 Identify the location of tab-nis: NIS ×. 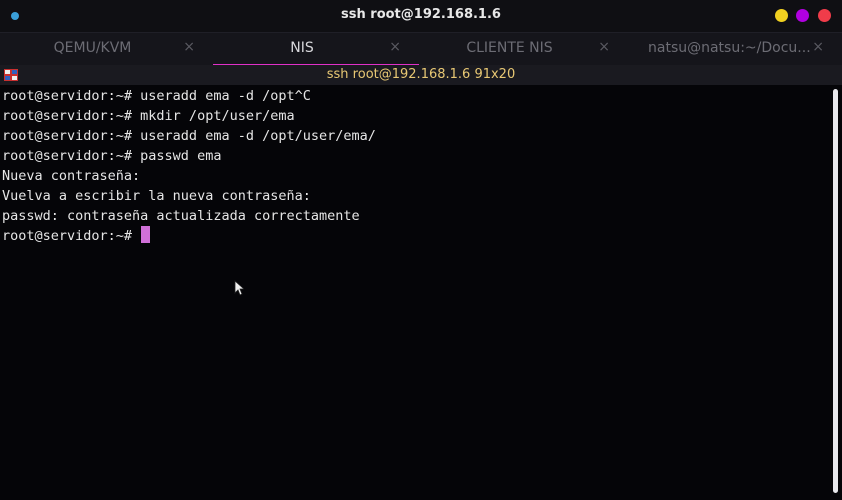
(316, 49).